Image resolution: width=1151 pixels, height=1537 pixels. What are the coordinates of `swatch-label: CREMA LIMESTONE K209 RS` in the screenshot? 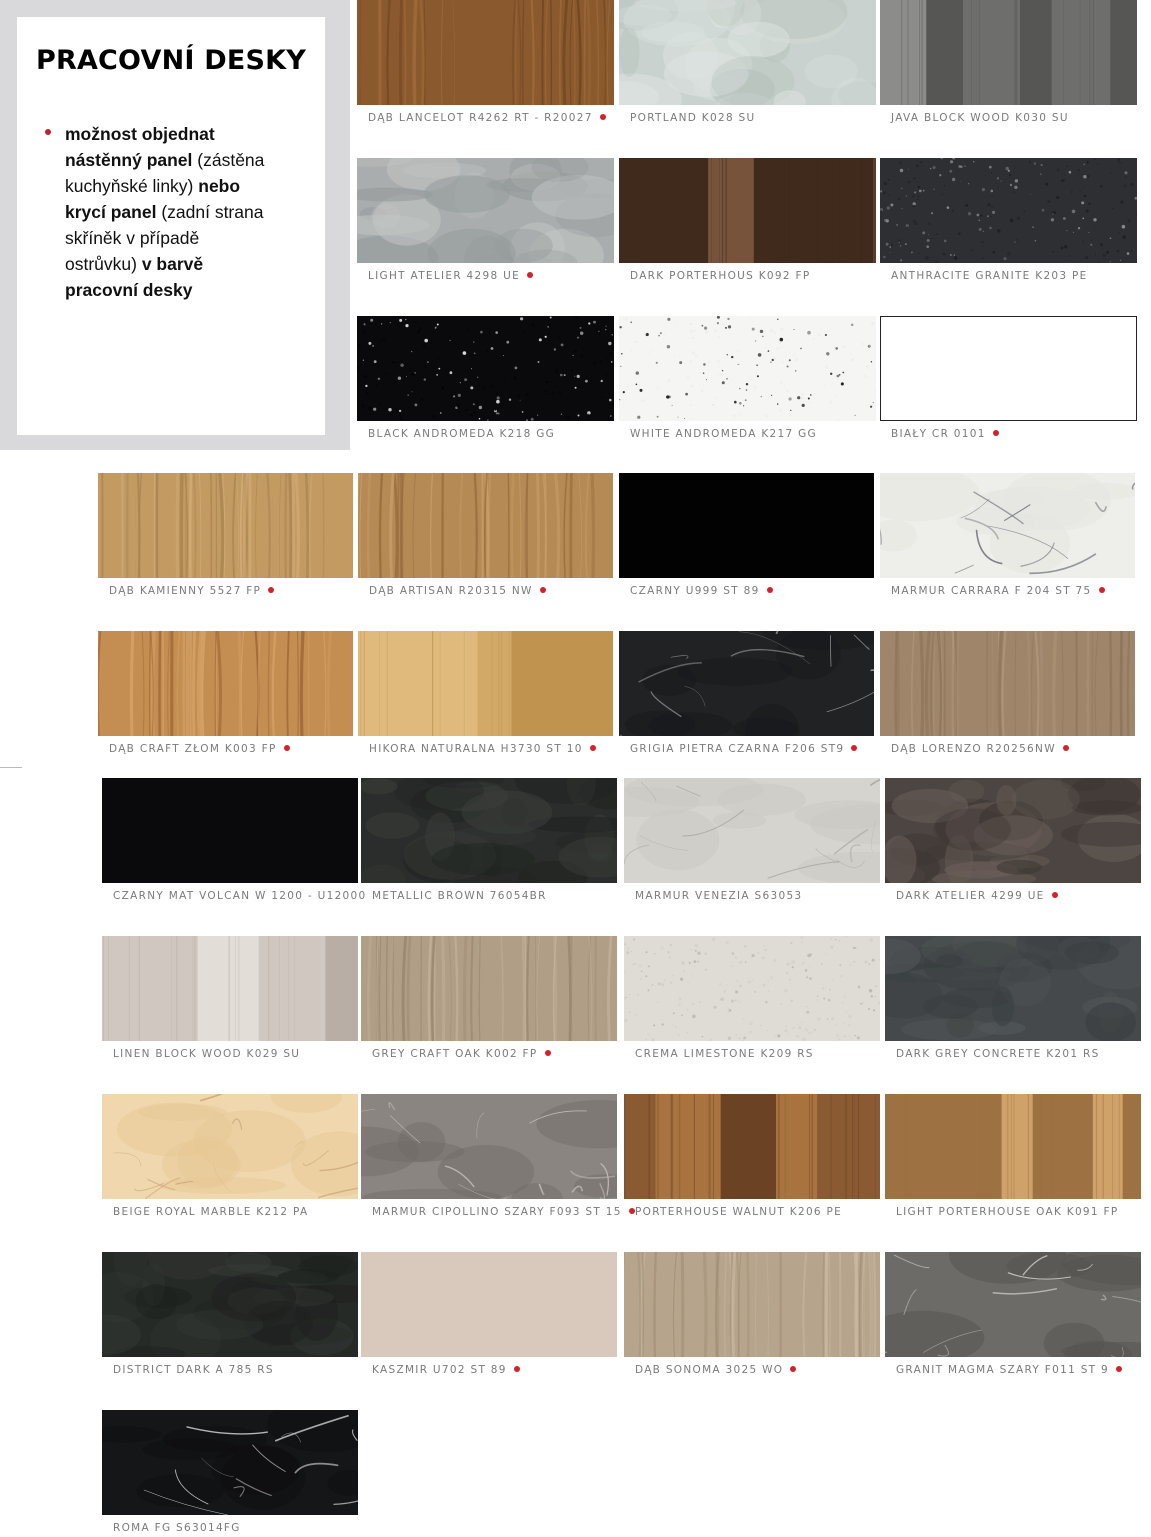 It's located at (724, 1054).